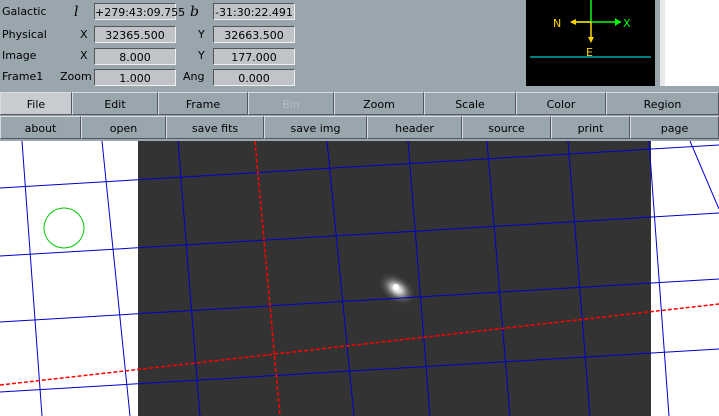  Describe the element at coordinates (76, 76) in the screenshot. I see `zoom-label: Zoom` at that location.